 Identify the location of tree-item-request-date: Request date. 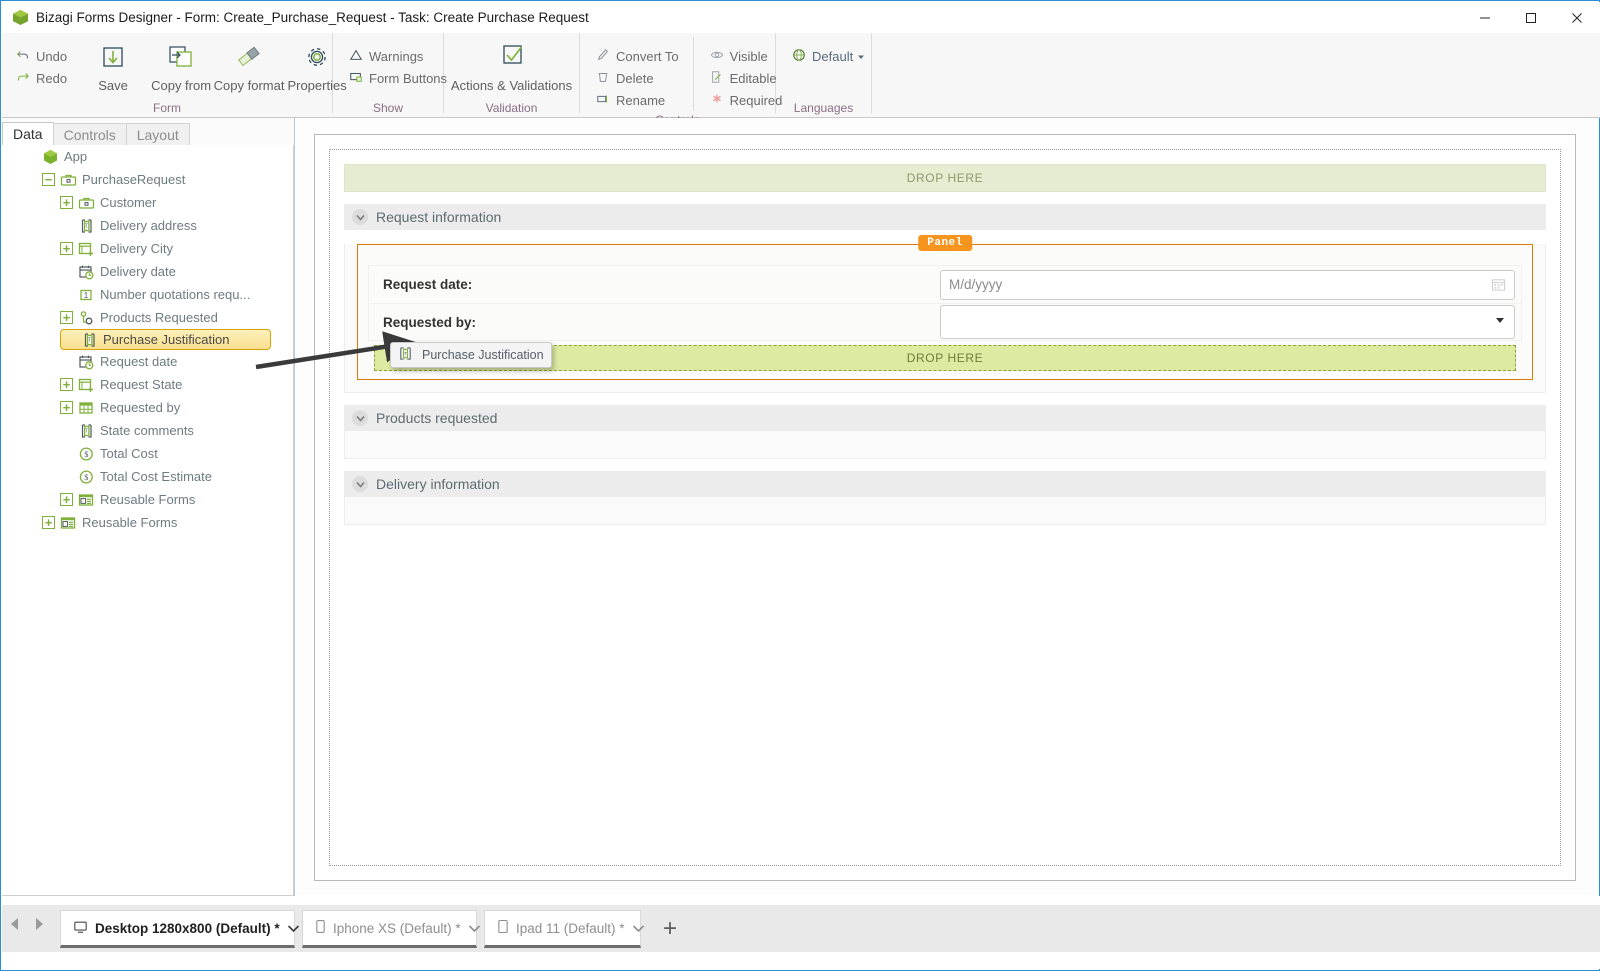
(176, 361).